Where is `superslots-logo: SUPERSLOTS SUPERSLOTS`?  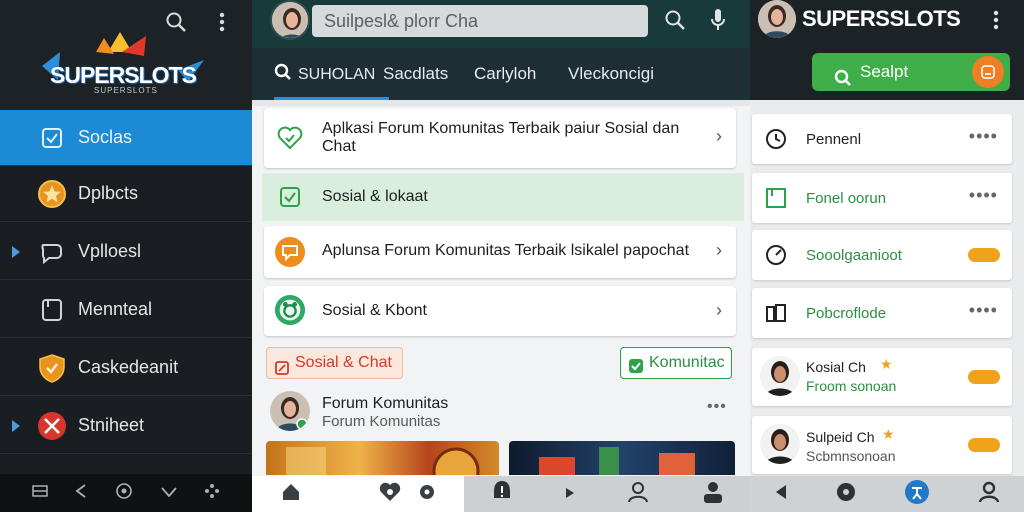 superslots-logo: SUPERSLOTS SUPERSLOTS is located at coordinates (123, 64).